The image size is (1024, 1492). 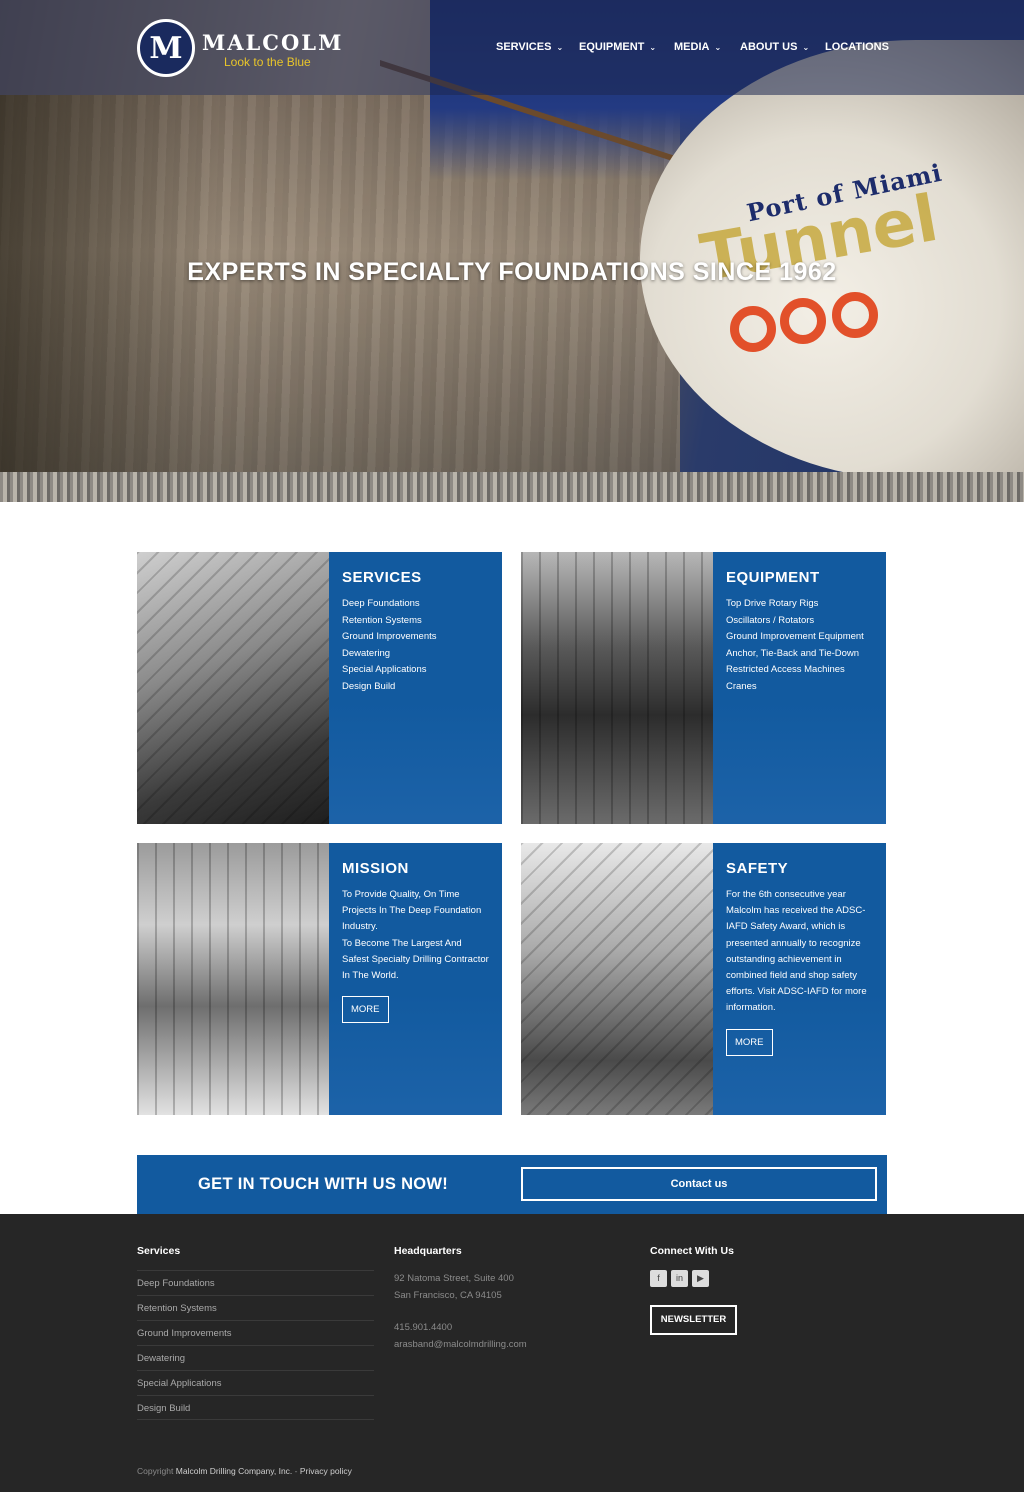 What do you see at coordinates (365, 1010) in the screenshot?
I see `mission-more-button: MORE` at bounding box center [365, 1010].